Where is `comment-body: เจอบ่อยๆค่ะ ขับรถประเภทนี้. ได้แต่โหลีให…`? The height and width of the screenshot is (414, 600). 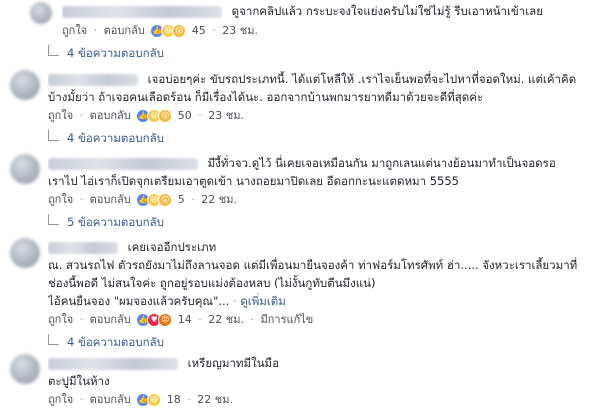 comment-body: เจอบ่อยๆค่ะ ขับรถประเภทนี้. ได้แต่โหลีให… is located at coordinates (317, 88).